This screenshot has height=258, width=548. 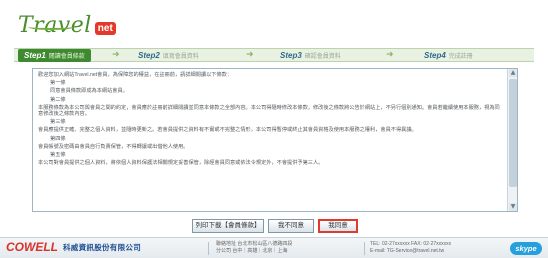 I want to click on step-1: Step1 閱讀會員條款, so click(x=54, y=55).